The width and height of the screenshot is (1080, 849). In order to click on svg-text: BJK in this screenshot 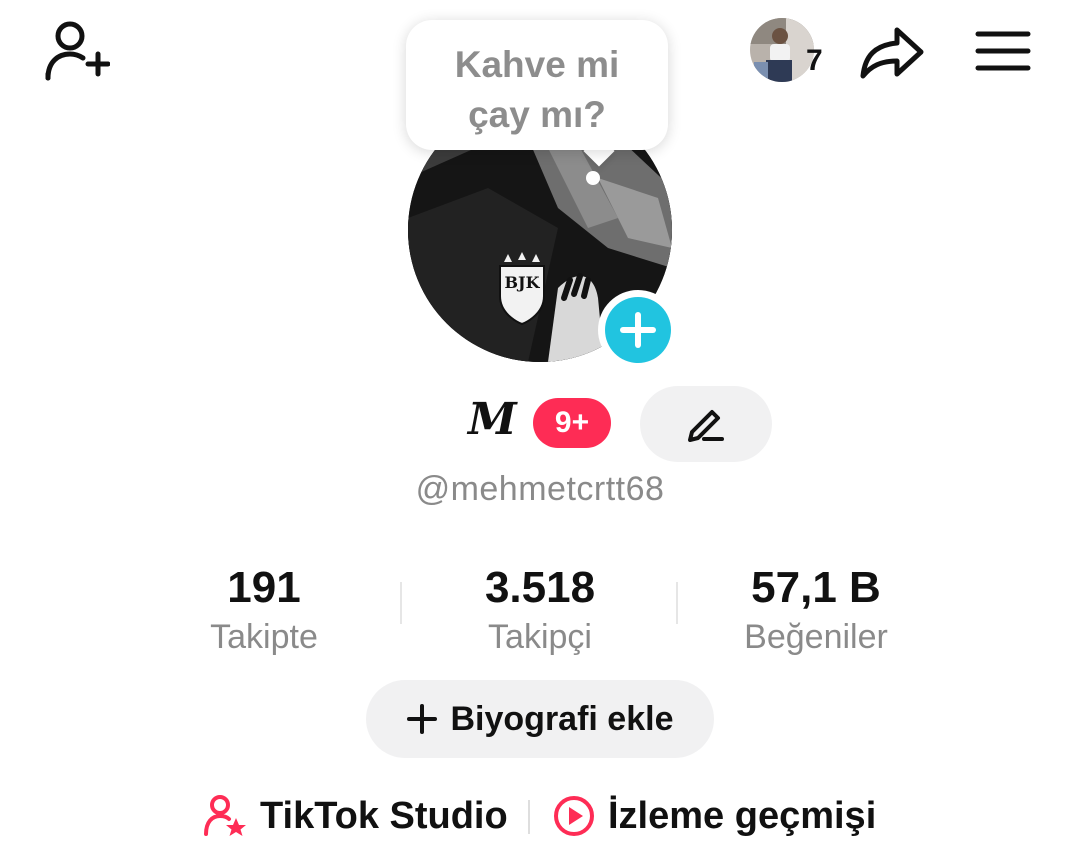, I will do `click(523, 282)`.